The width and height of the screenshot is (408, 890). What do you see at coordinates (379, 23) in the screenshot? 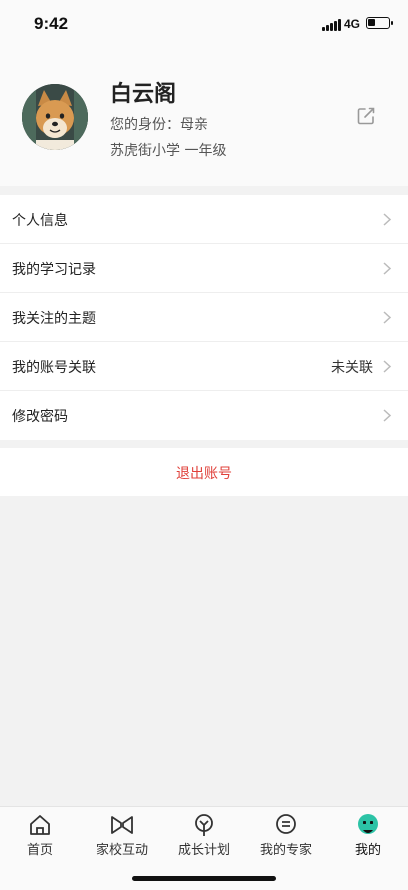
I see `battery-icon` at bounding box center [379, 23].